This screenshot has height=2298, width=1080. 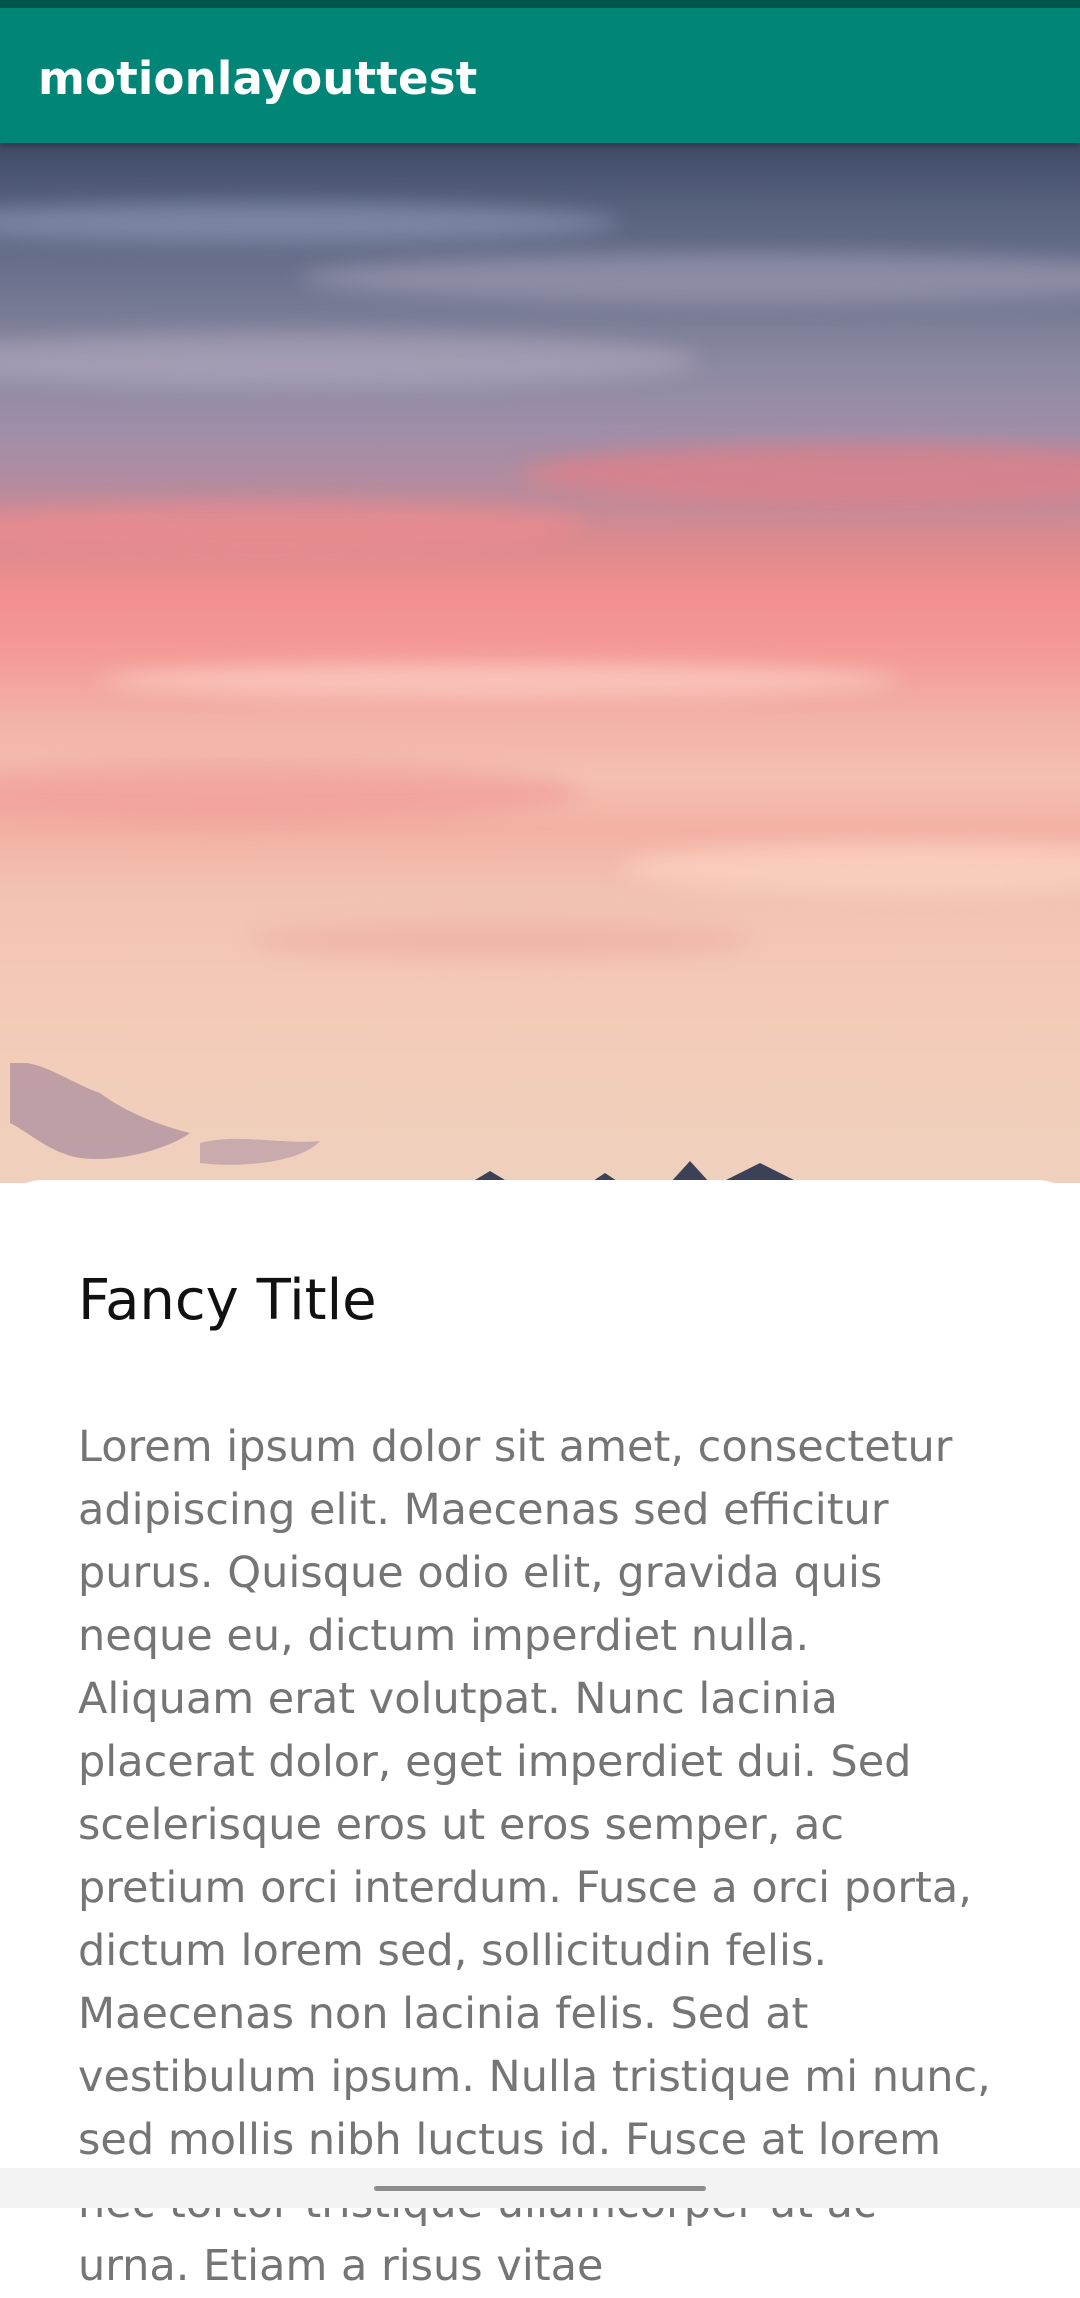 I want to click on app-title: motionlayouttest, so click(x=258, y=78).